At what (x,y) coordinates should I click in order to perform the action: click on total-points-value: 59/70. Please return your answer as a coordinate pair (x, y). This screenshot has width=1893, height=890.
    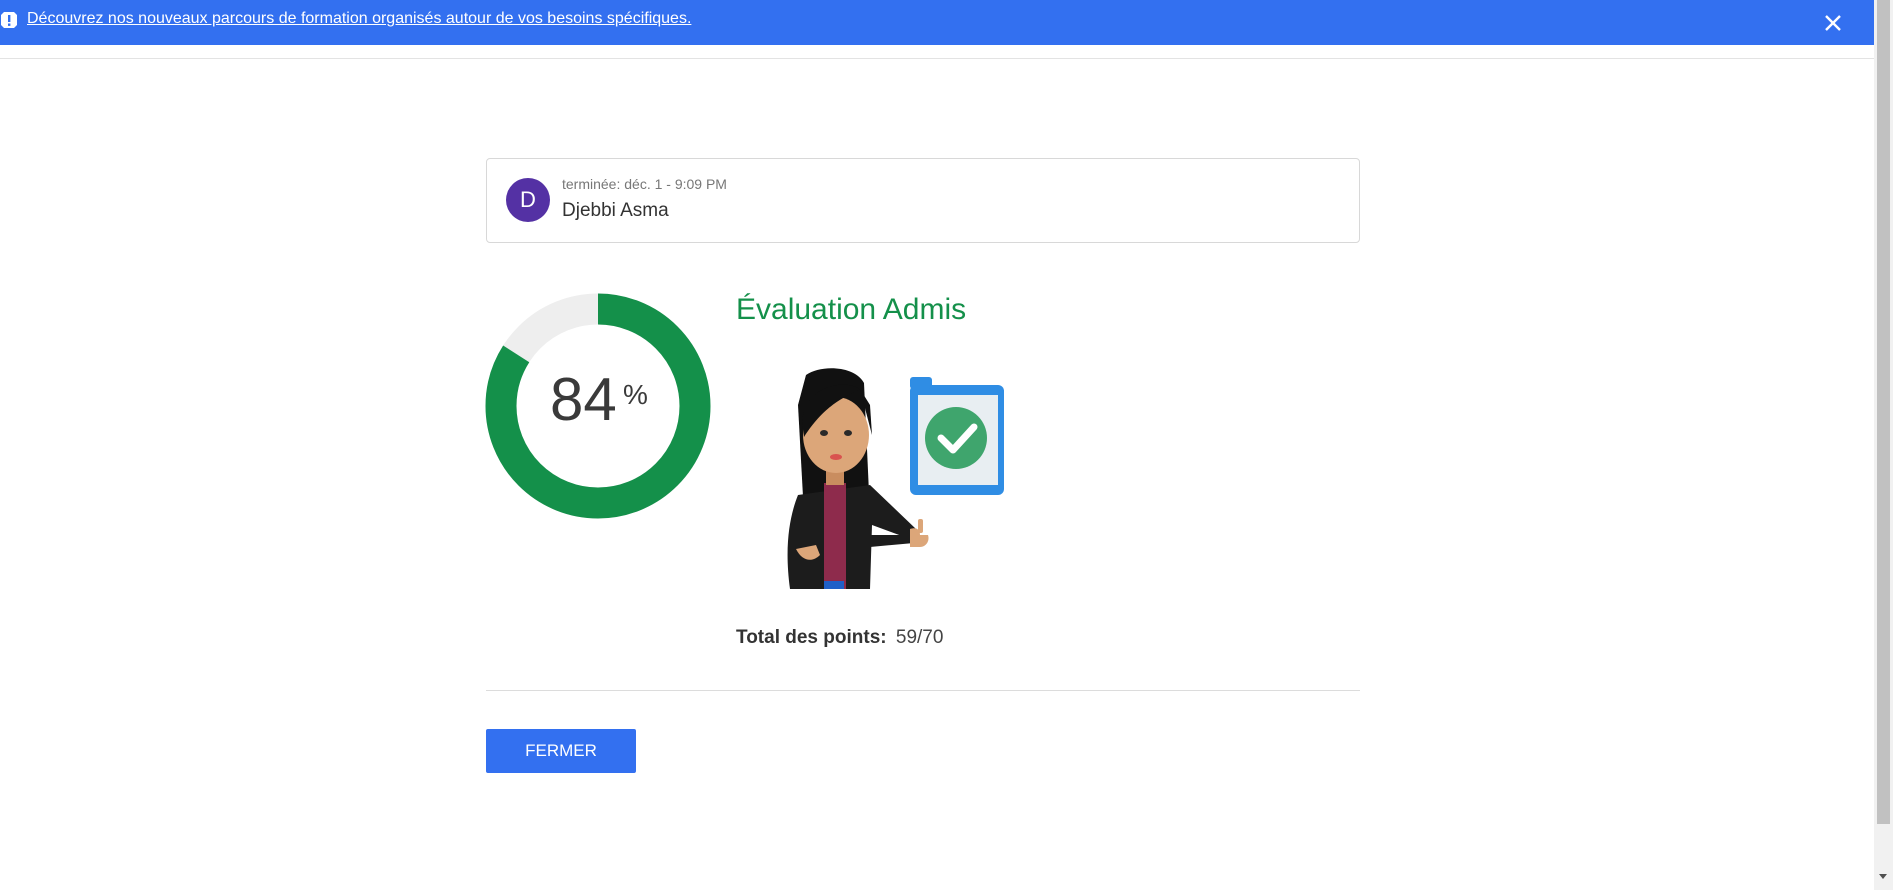
    Looking at the image, I should click on (919, 637).